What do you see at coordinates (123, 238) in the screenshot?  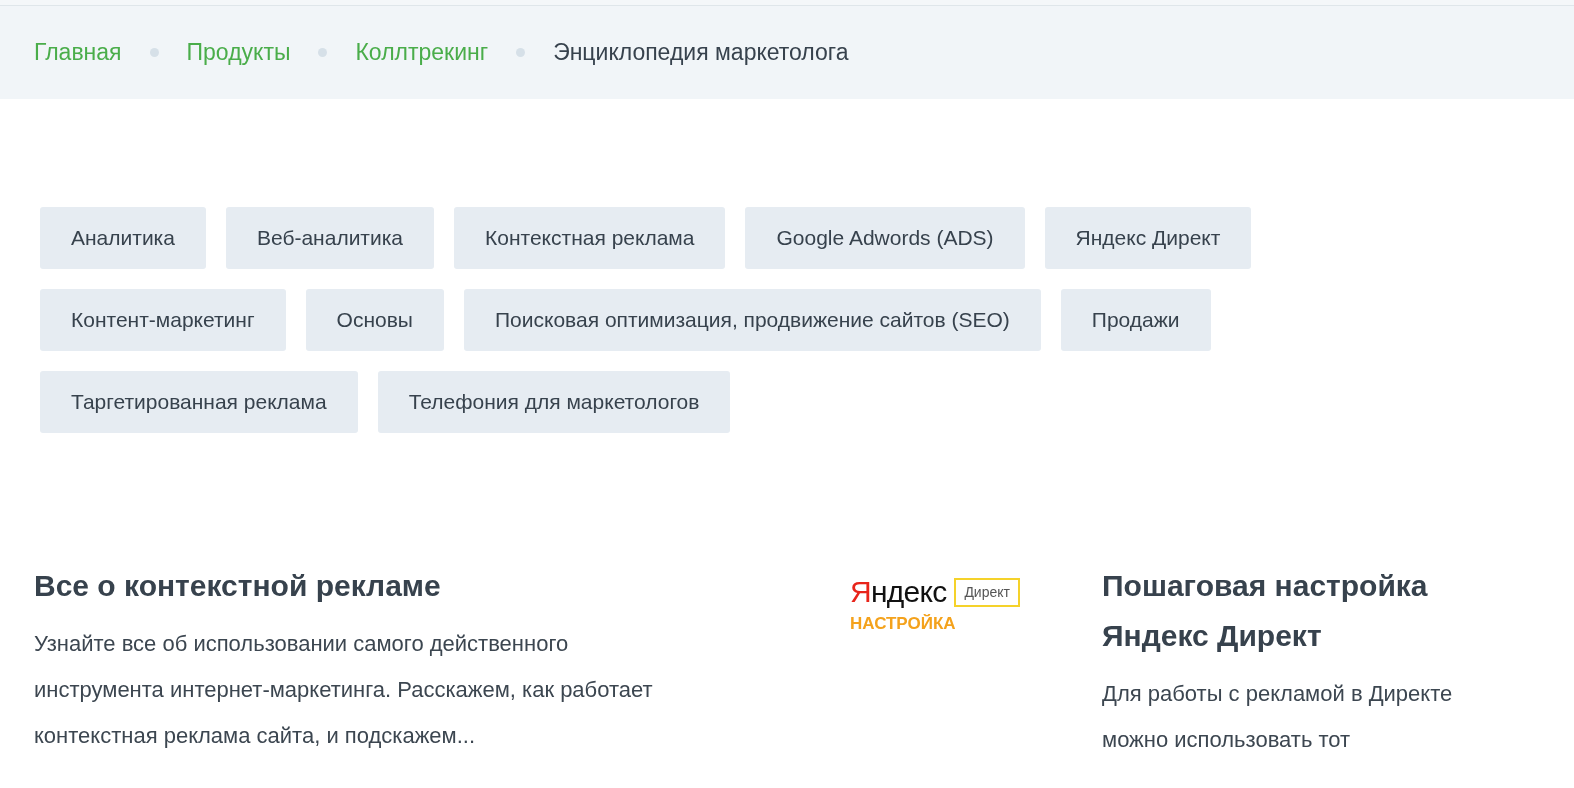 I see `category-tag: Аналитика` at bounding box center [123, 238].